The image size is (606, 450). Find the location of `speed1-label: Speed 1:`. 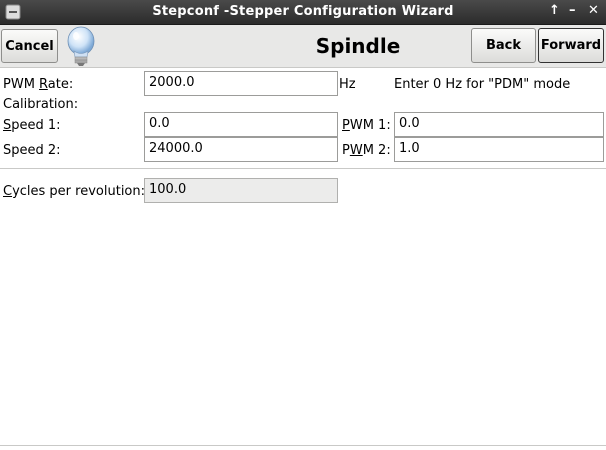

speed1-label: Speed 1: is located at coordinates (32, 125).